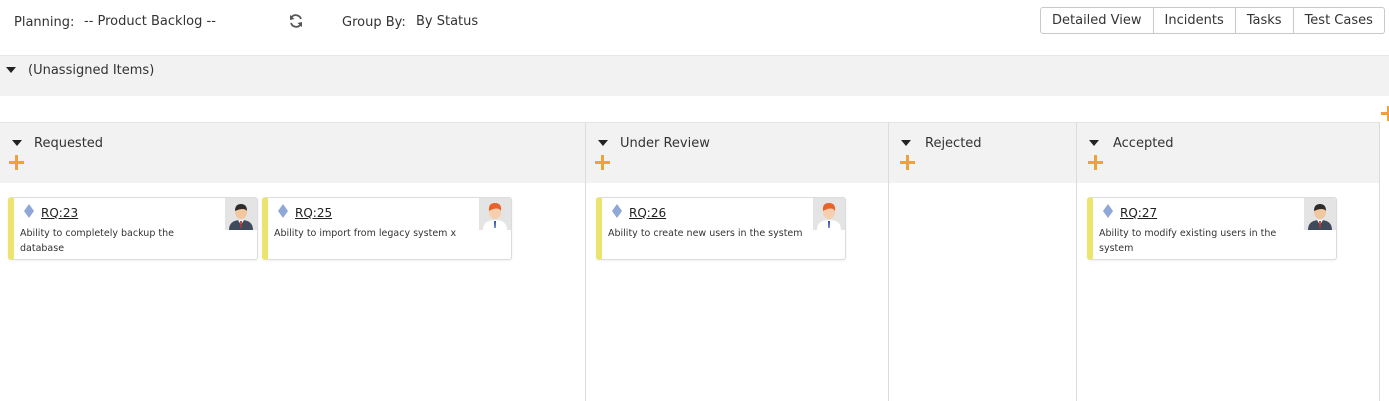  Describe the element at coordinates (292, 152) in the screenshot. I see `column-header: Requested` at that location.